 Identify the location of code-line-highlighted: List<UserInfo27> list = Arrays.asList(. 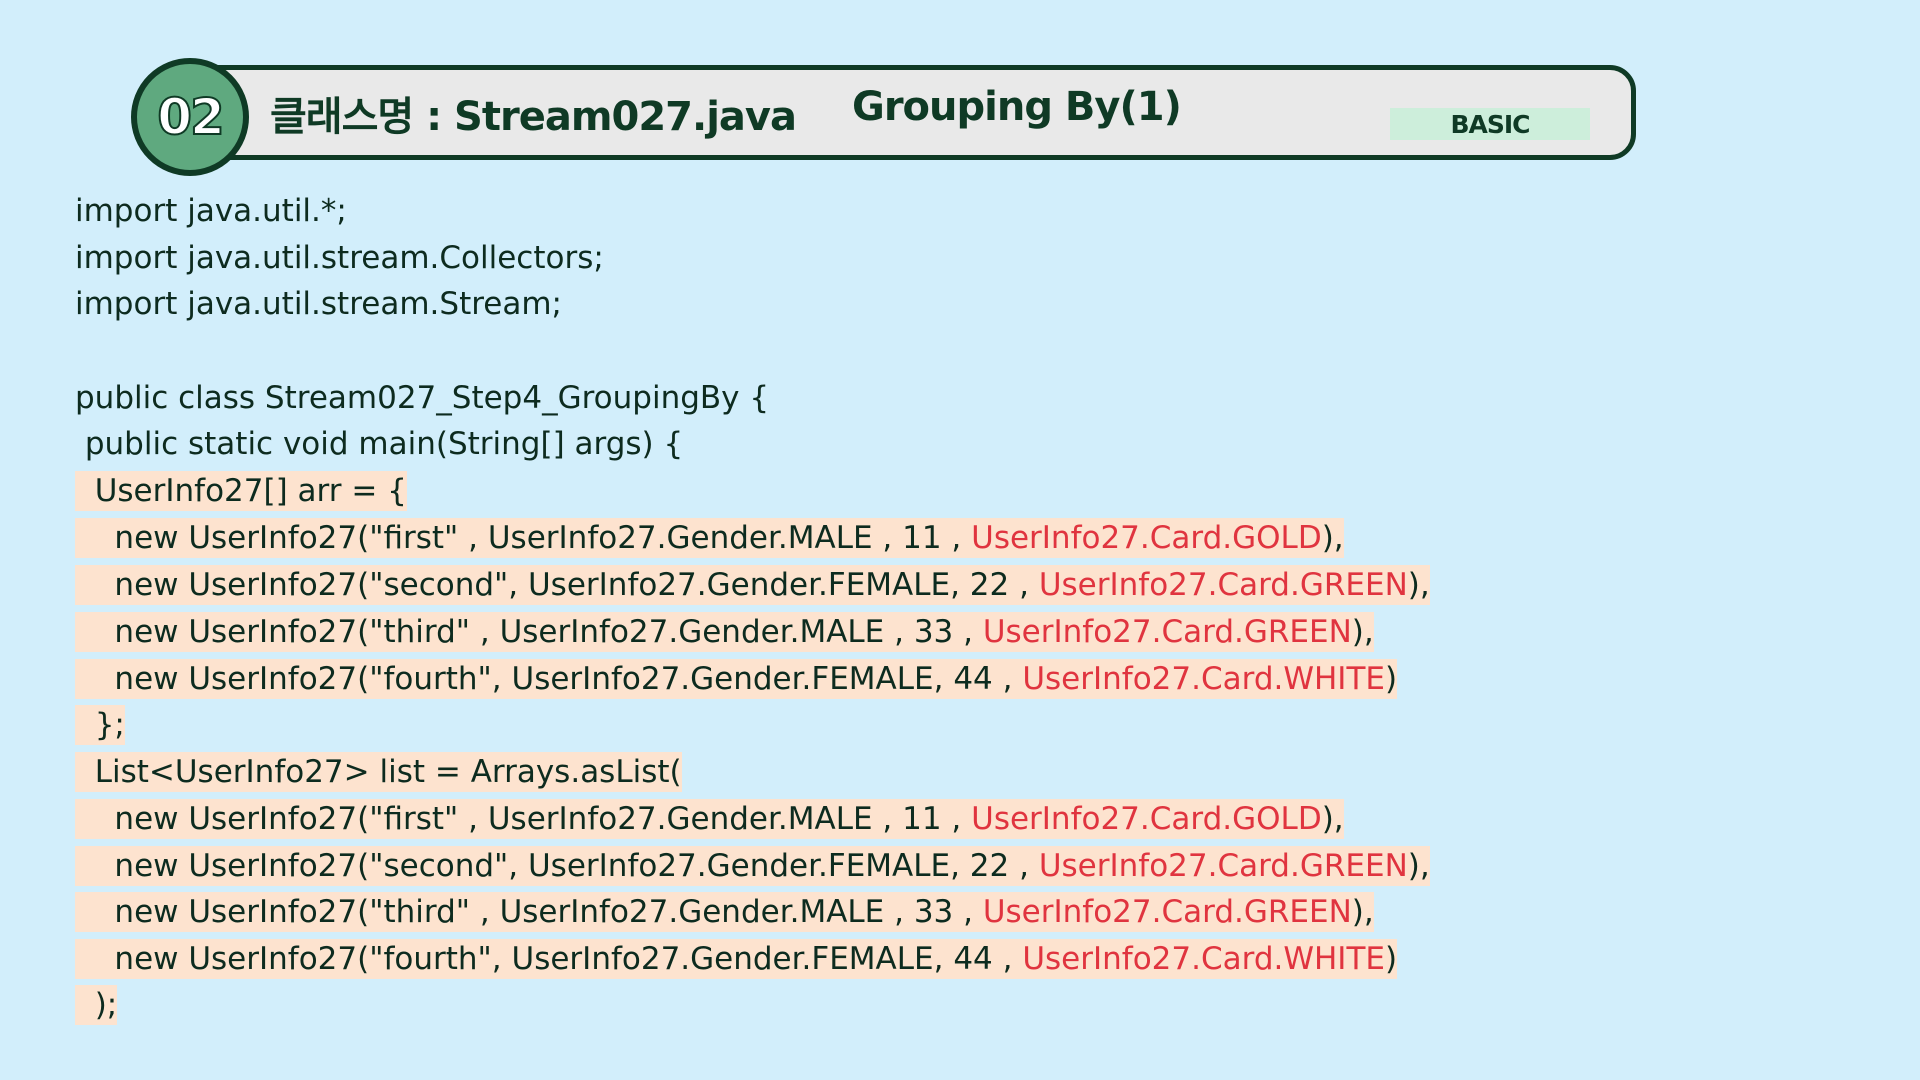
(378, 772).